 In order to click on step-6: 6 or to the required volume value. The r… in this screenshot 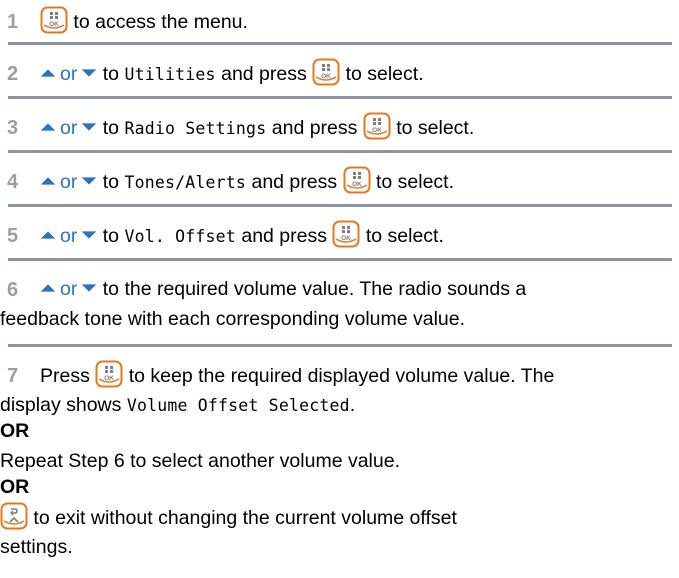, I will do `click(339, 306)`.